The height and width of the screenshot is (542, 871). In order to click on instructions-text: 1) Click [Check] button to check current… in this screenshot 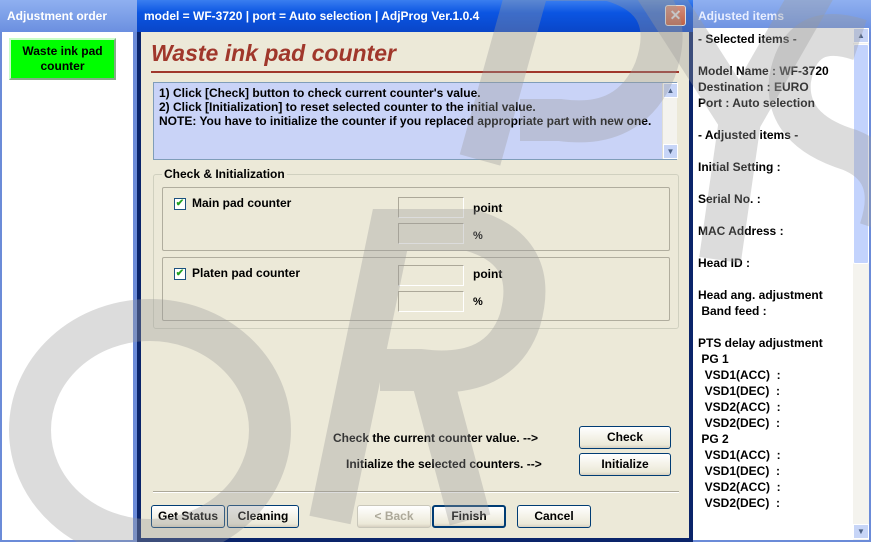, I will do `click(409, 107)`.